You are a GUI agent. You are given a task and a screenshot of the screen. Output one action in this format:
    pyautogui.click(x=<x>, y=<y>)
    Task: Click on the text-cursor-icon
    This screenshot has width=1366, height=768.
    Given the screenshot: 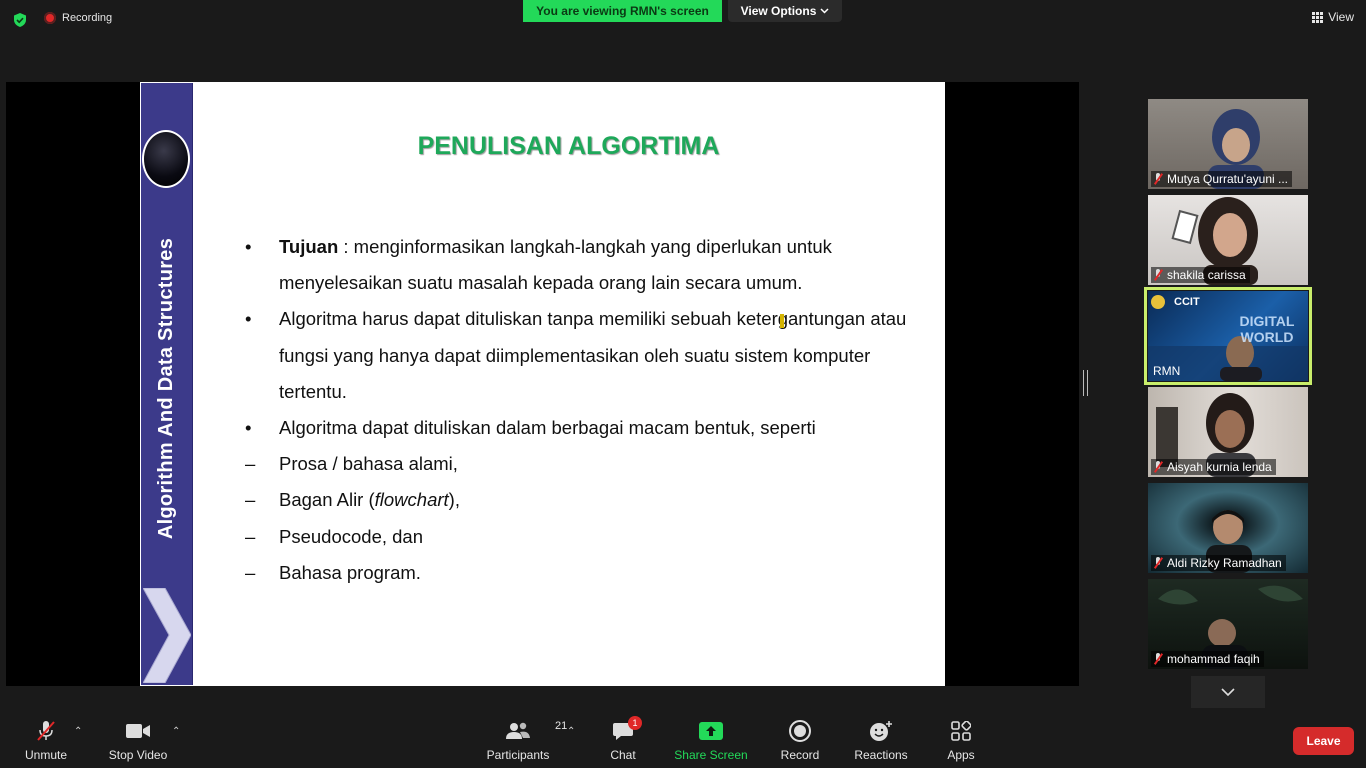 What is the action you would take?
    pyautogui.click(x=782, y=321)
    